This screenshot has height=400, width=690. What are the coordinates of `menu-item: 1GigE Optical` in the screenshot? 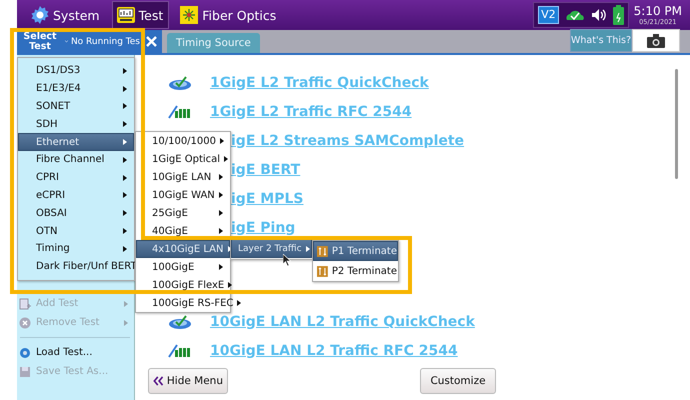 It's located at (183, 159).